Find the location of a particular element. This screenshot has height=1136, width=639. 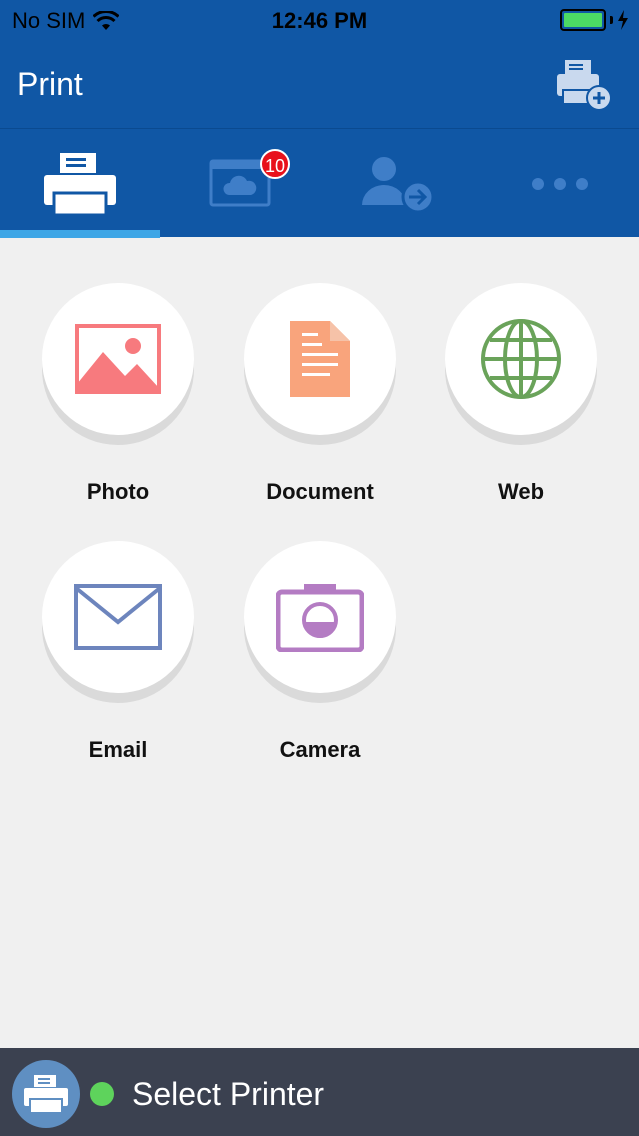

tab-bar: 10 is located at coordinates (319, 183).